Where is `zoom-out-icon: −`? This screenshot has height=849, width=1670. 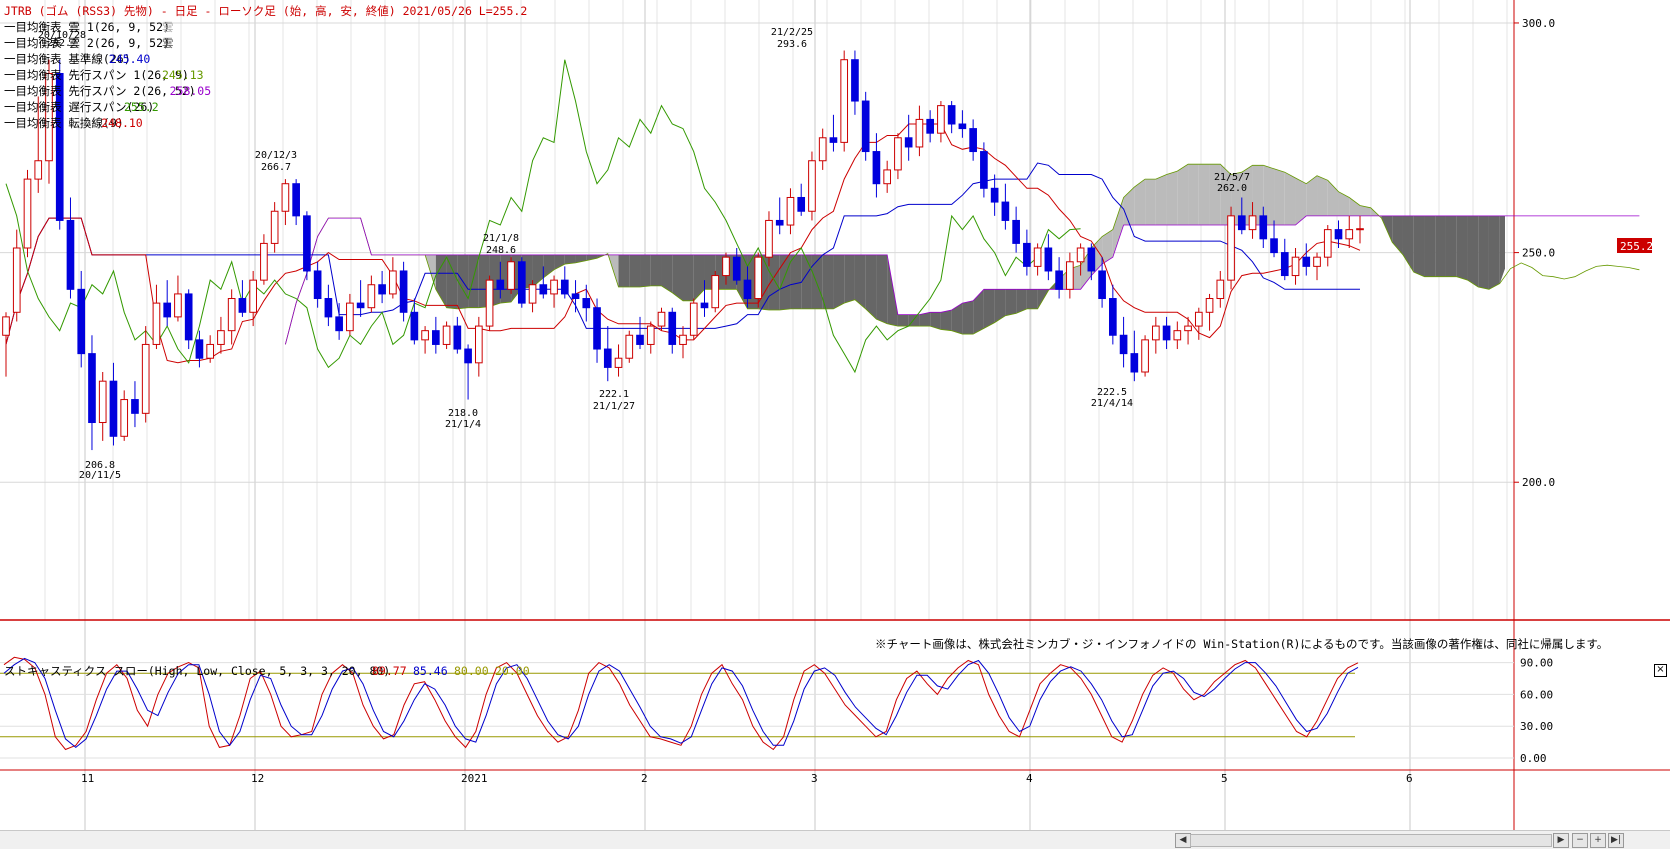 zoom-out-icon: − is located at coordinates (1580, 840).